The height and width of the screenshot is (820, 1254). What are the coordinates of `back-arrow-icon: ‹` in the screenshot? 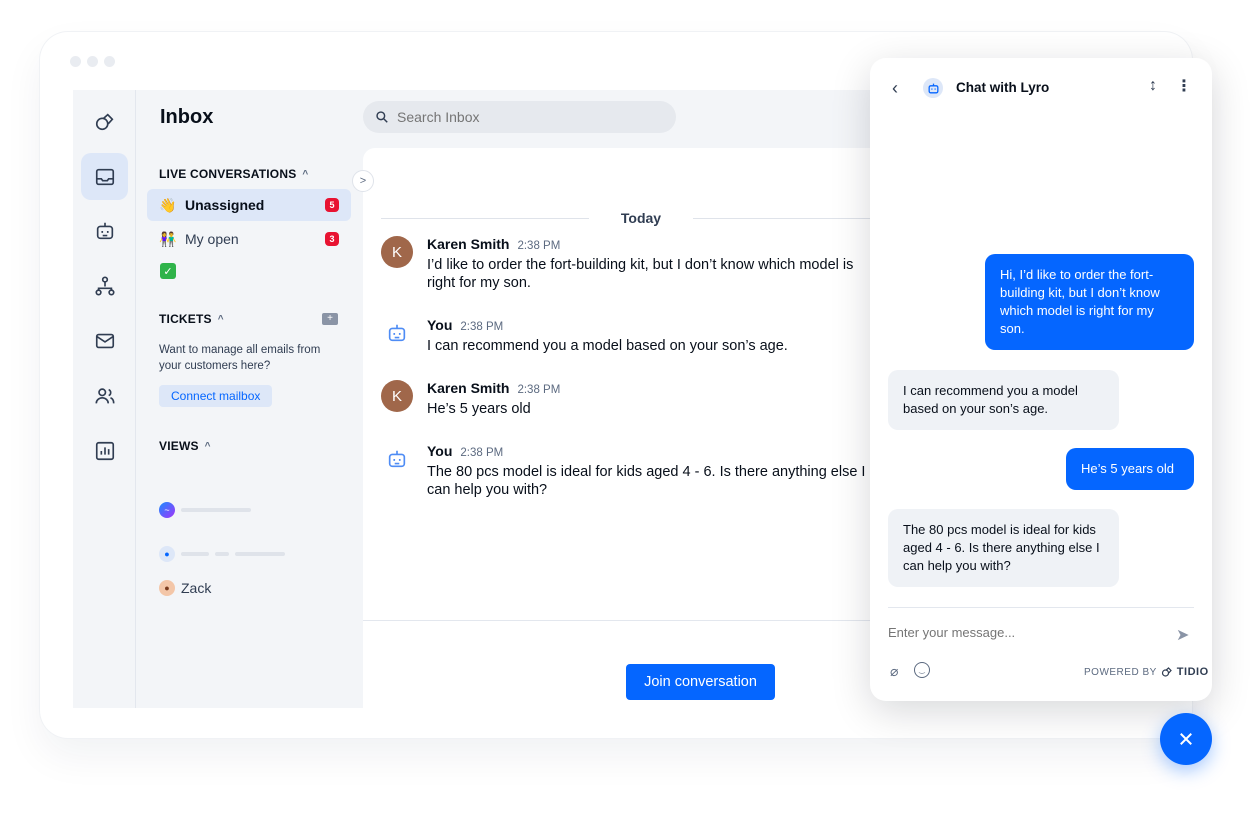 It's located at (895, 88).